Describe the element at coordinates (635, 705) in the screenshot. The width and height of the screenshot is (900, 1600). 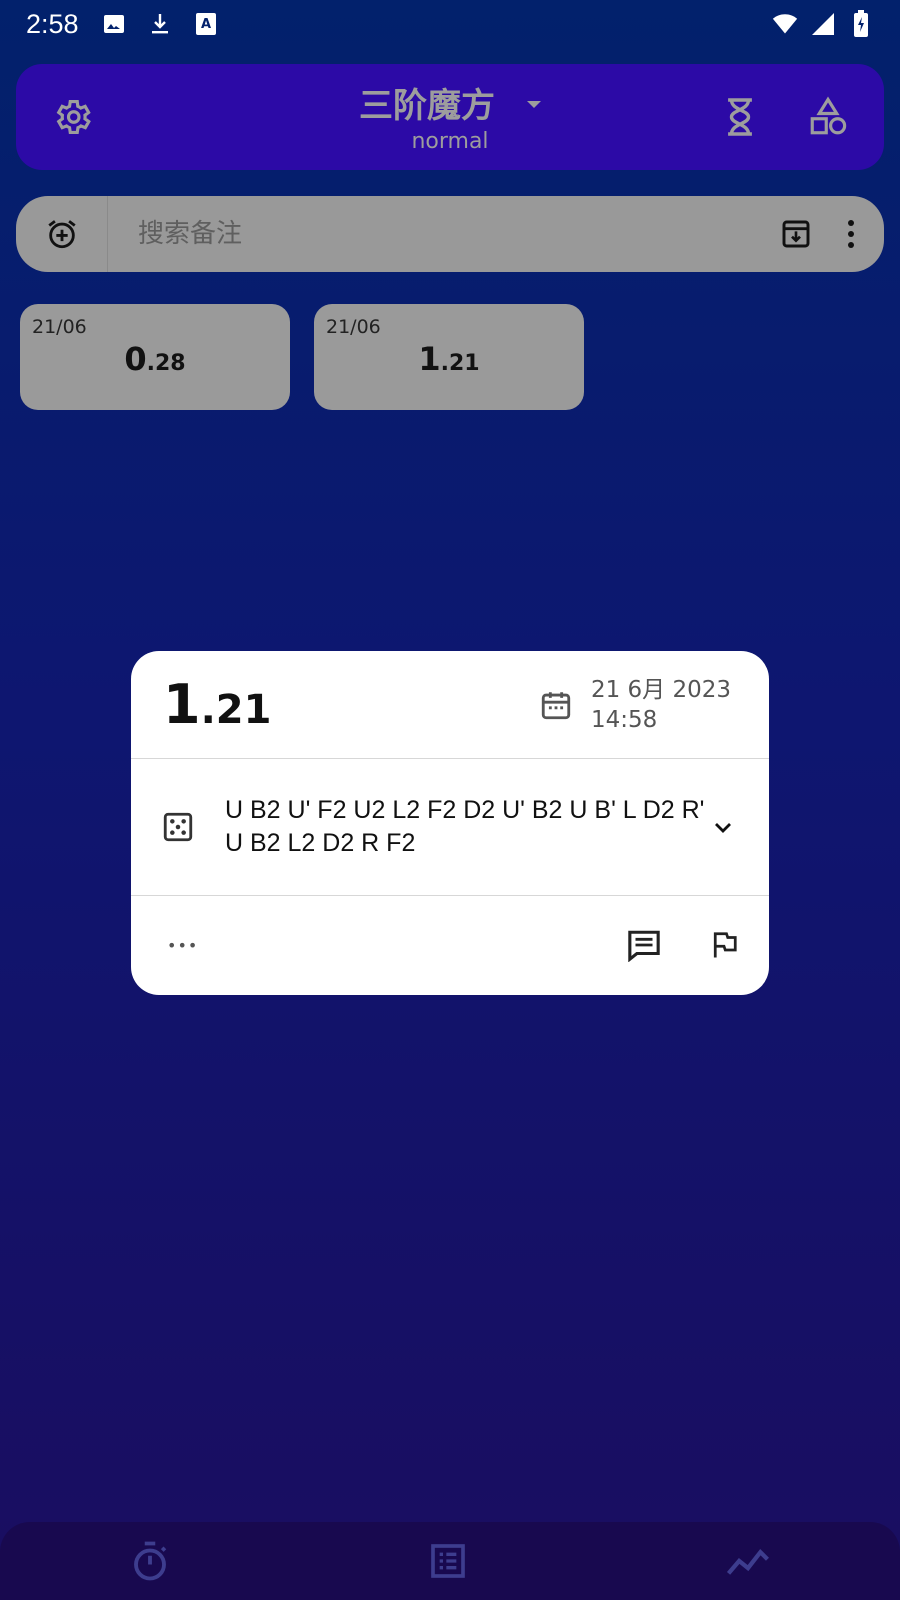
I see `dialog-date: 21 6月 2023 14:58` at that location.